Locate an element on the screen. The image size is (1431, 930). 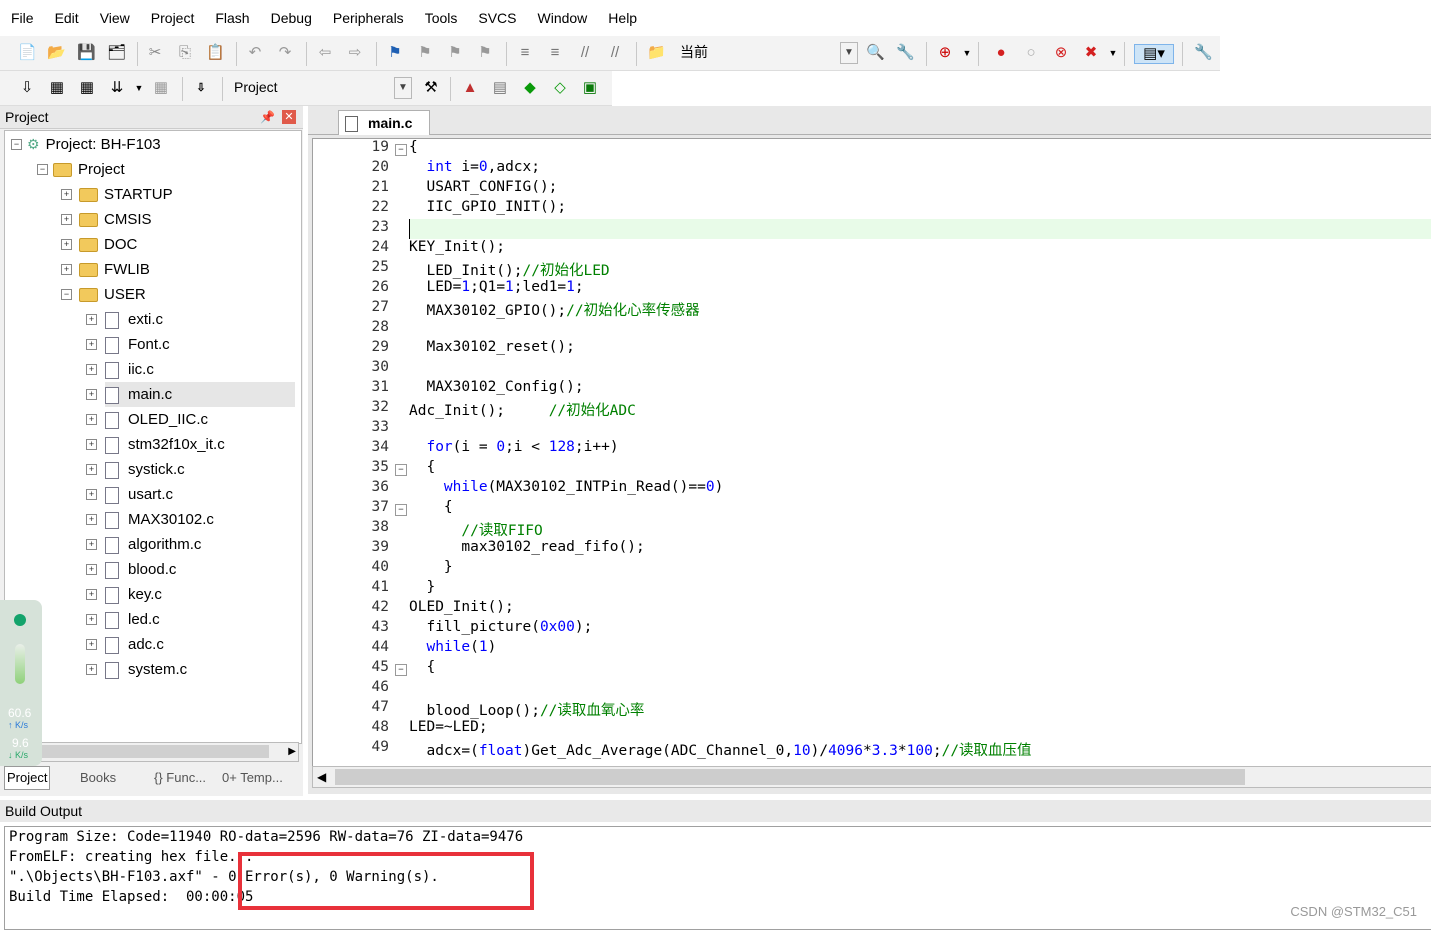
scroll-right-icon: ▶ is located at coordinates (292, 752).